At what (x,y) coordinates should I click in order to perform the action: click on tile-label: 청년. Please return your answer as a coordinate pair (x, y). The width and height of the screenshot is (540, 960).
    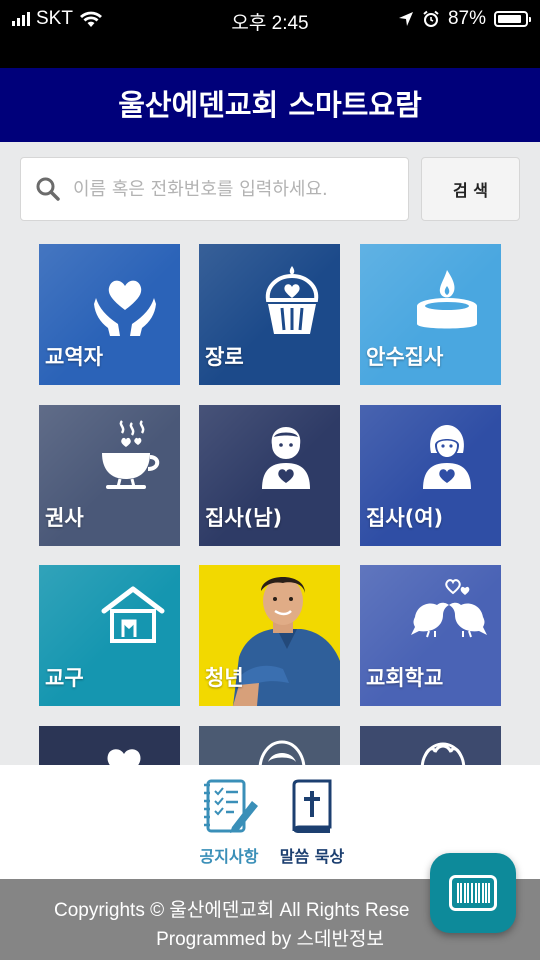
    Looking at the image, I should click on (224, 678).